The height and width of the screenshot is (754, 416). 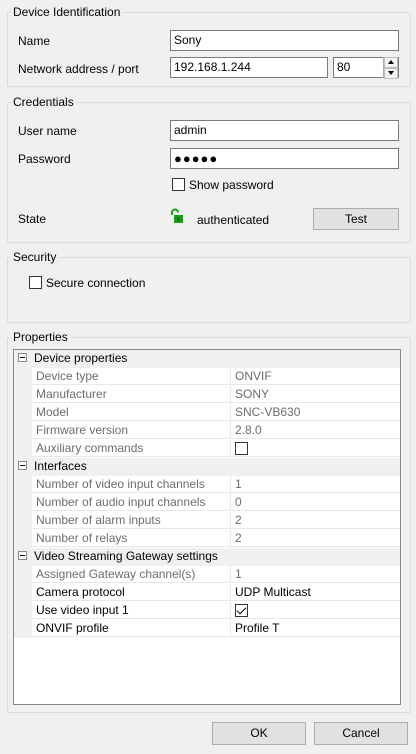 What do you see at coordinates (209, 290) in the screenshot?
I see `security-group` at bounding box center [209, 290].